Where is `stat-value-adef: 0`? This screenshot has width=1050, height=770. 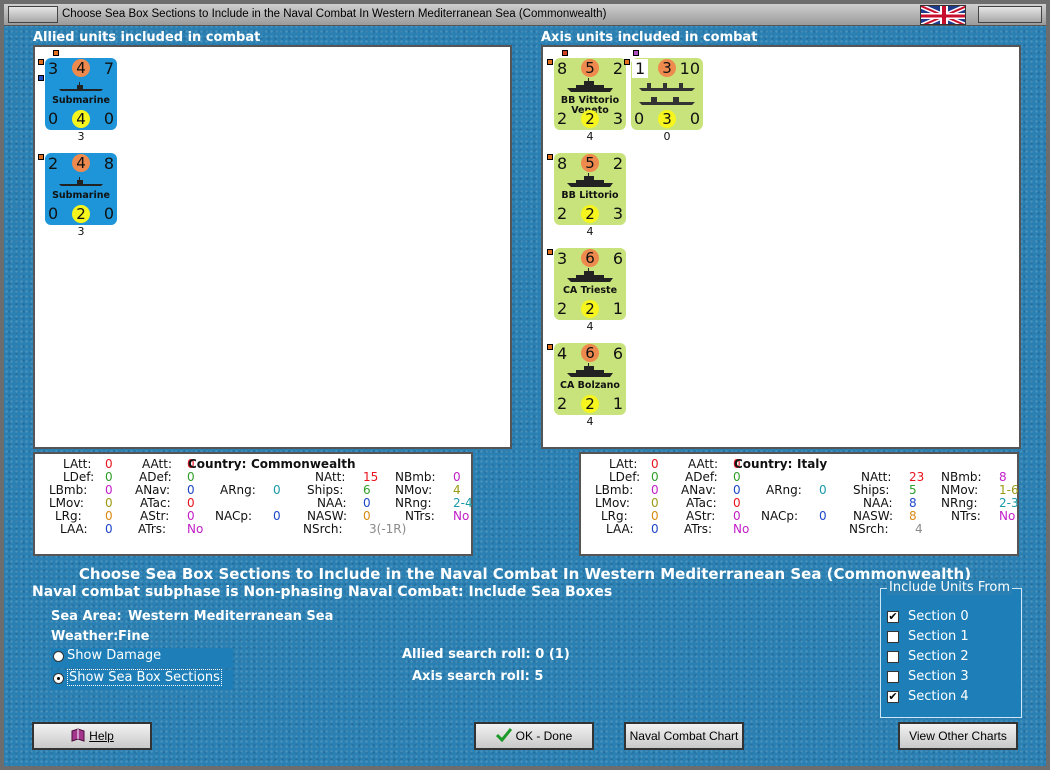
stat-value-adef: 0 is located at coordinates (191, 477).